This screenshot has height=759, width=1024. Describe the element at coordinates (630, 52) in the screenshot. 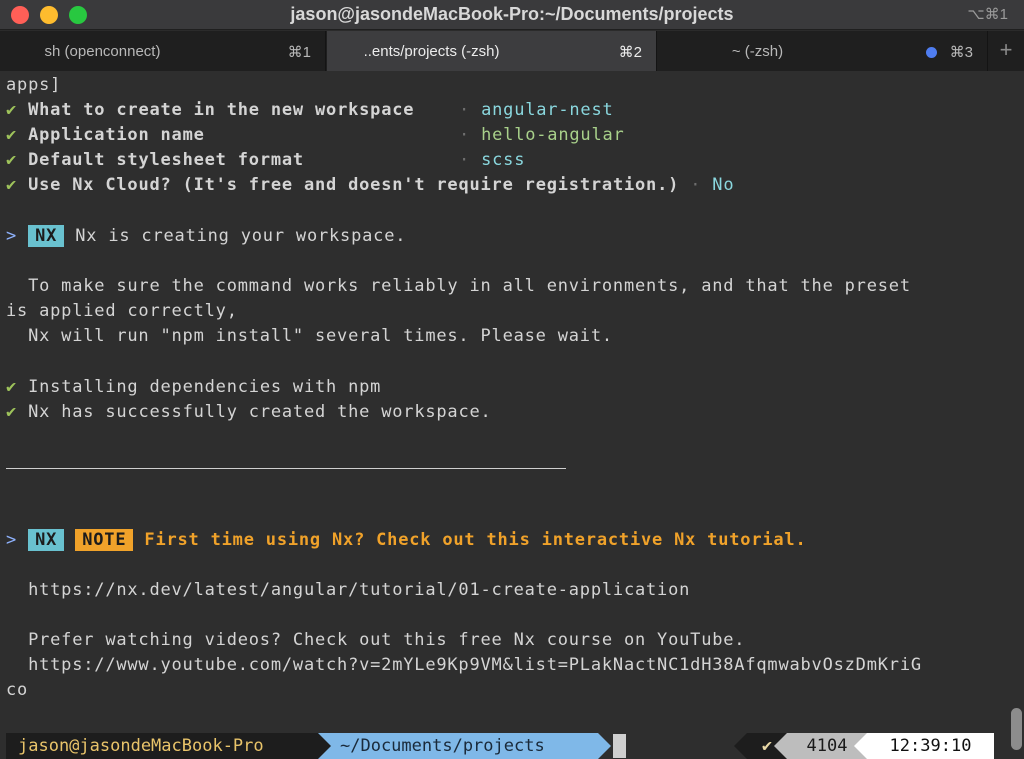

I see `tab-shortcut: ⌘2` at that location.